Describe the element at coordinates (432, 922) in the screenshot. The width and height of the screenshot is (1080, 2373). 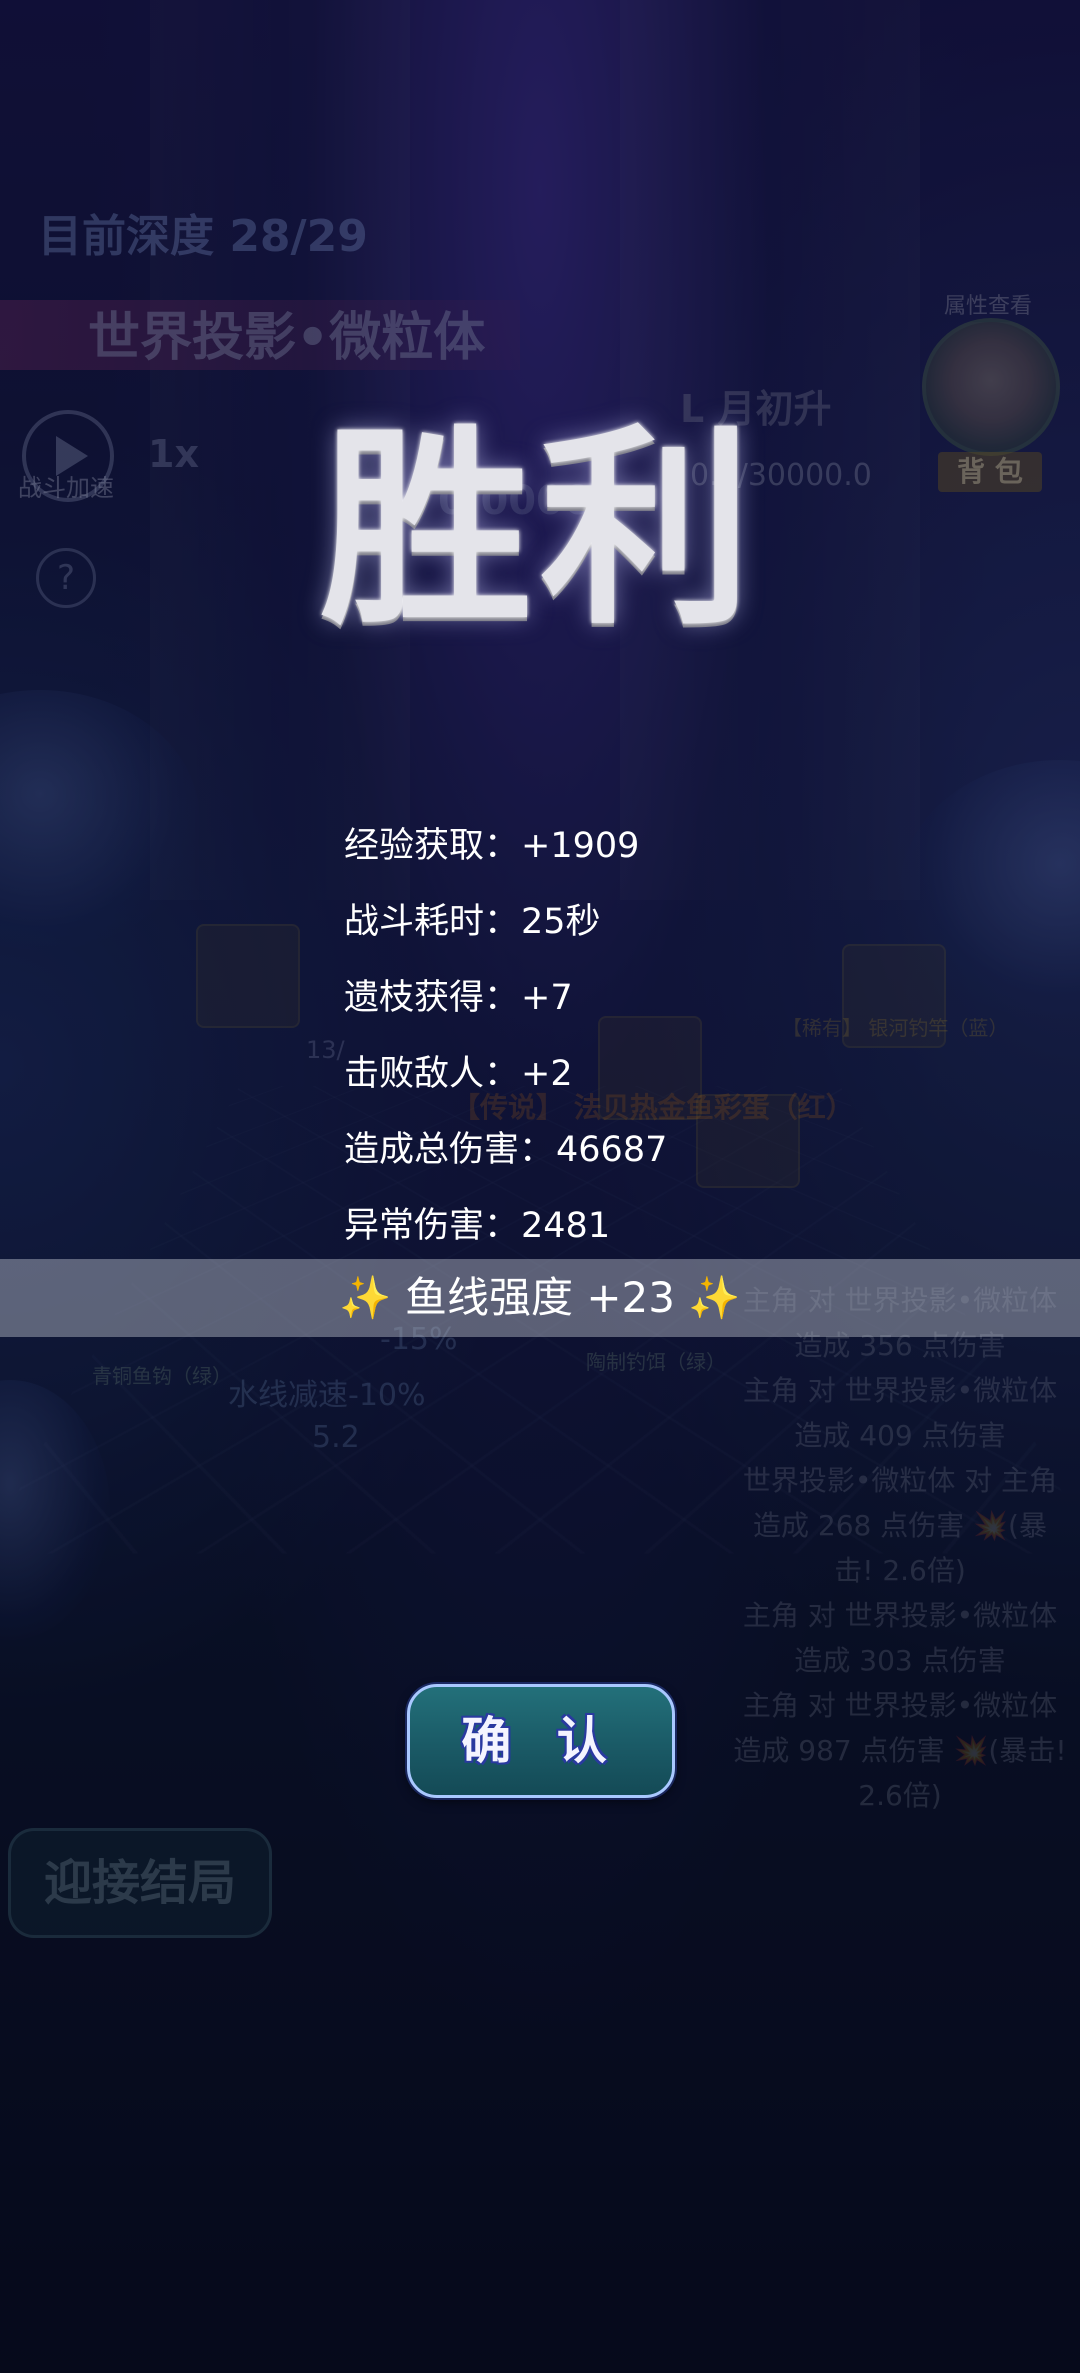
I see `stat-label: 战斗耗时：` at that location.